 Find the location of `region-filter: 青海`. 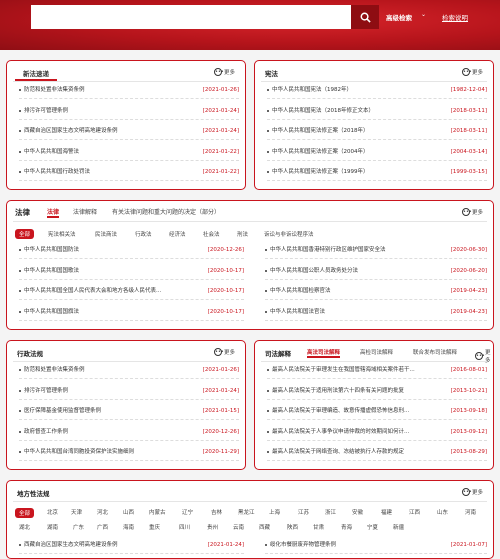

region-filter: 青海 is located at coordinates (346, 527).